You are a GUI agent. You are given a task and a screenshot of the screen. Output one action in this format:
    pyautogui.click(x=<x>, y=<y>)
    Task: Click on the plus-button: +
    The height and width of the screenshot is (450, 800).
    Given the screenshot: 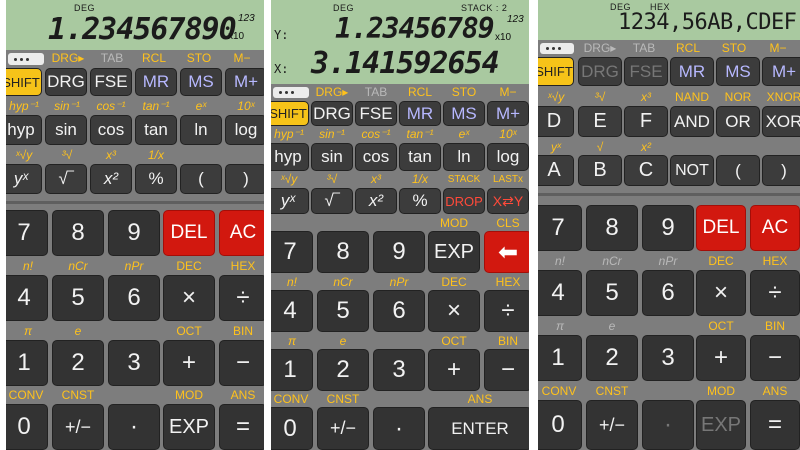 What is the action you would take?
    pyautogui.click(x=454, y=370)
    